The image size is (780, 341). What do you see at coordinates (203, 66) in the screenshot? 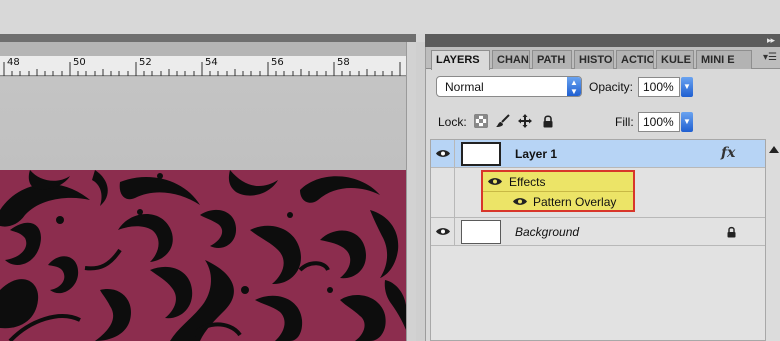
I see `horizontal-ruler: 48 50 52 54 56 58` at bounding box center [203, 66].